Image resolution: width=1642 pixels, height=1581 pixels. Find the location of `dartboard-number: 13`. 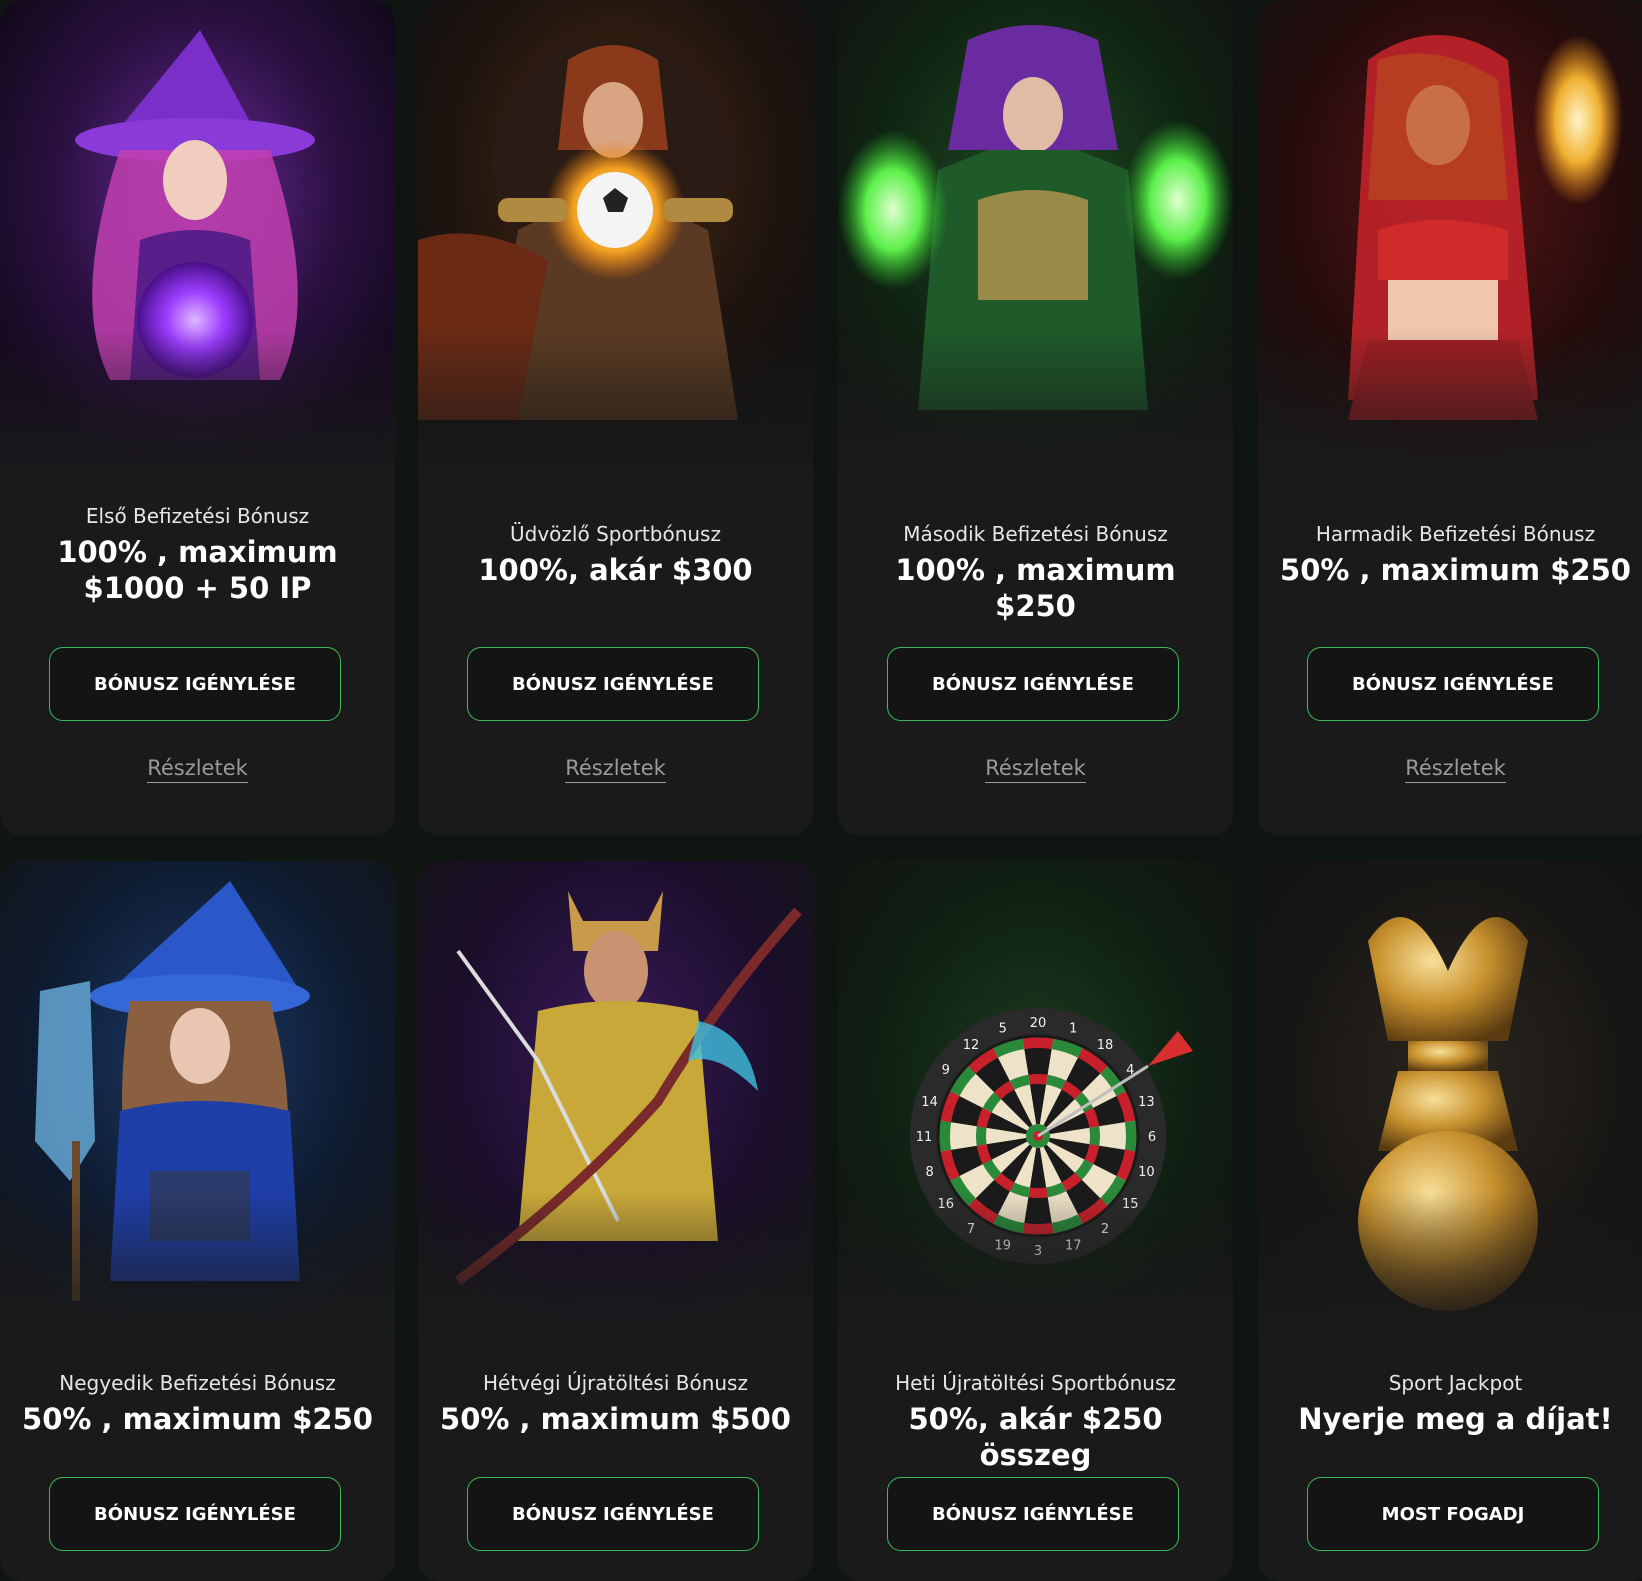

dartboard-number: 13 is located at coordinates (1146, 1102).